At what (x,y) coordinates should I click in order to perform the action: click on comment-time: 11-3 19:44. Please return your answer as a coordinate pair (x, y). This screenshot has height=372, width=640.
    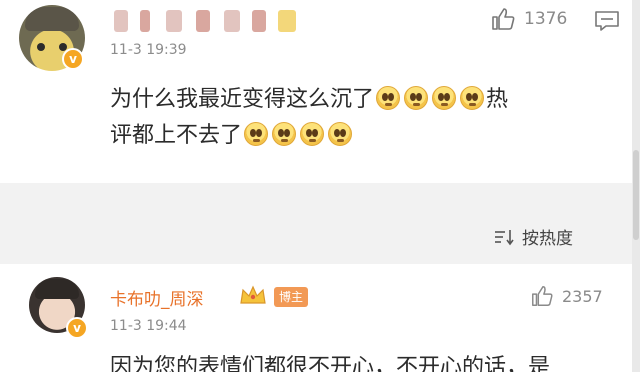
    Looking at the image, I should click on (148, 326).